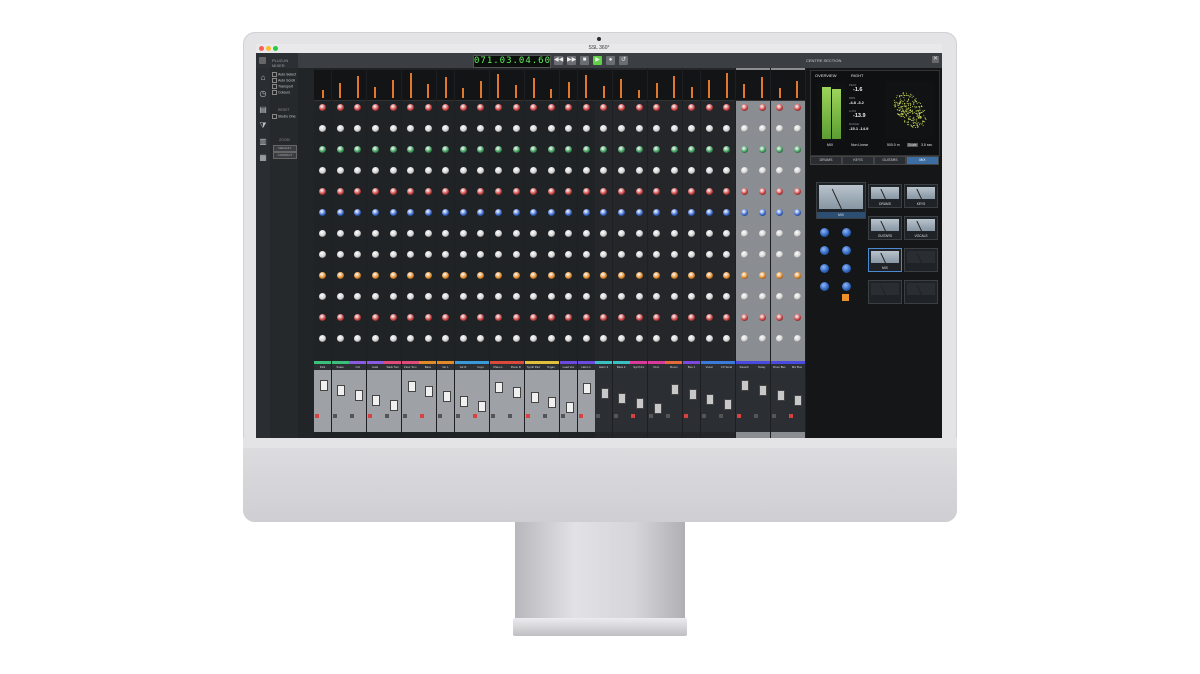 The image size is (1200, 674). What do you see at coordinates (283, 80) in the screenshot?
I see `option-auto-scroll: Auto Scroll` at bounding box center [283, 80].